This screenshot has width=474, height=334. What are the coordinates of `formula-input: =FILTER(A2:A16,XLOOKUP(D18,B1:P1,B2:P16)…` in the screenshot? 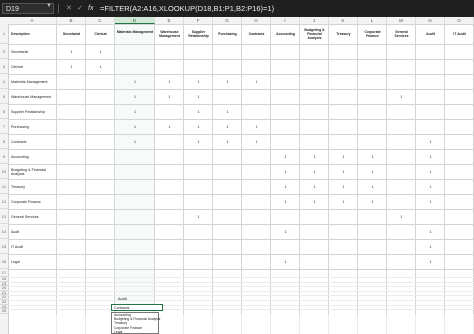 It's located at (187, 8).